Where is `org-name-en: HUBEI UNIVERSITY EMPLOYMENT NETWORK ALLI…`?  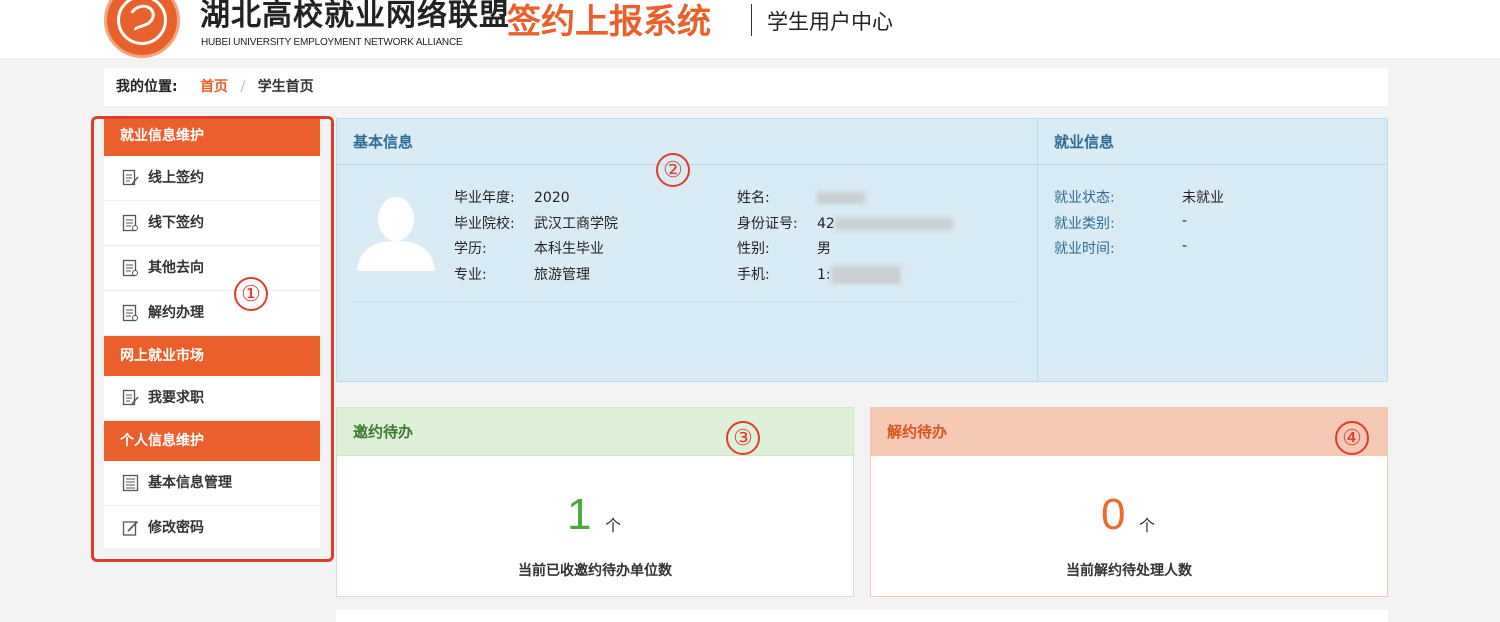
org-name-en: HUBEI UNIVERSITY EMPLOYMENT NETWORK ALLI… is located at coordinates (332, 42).